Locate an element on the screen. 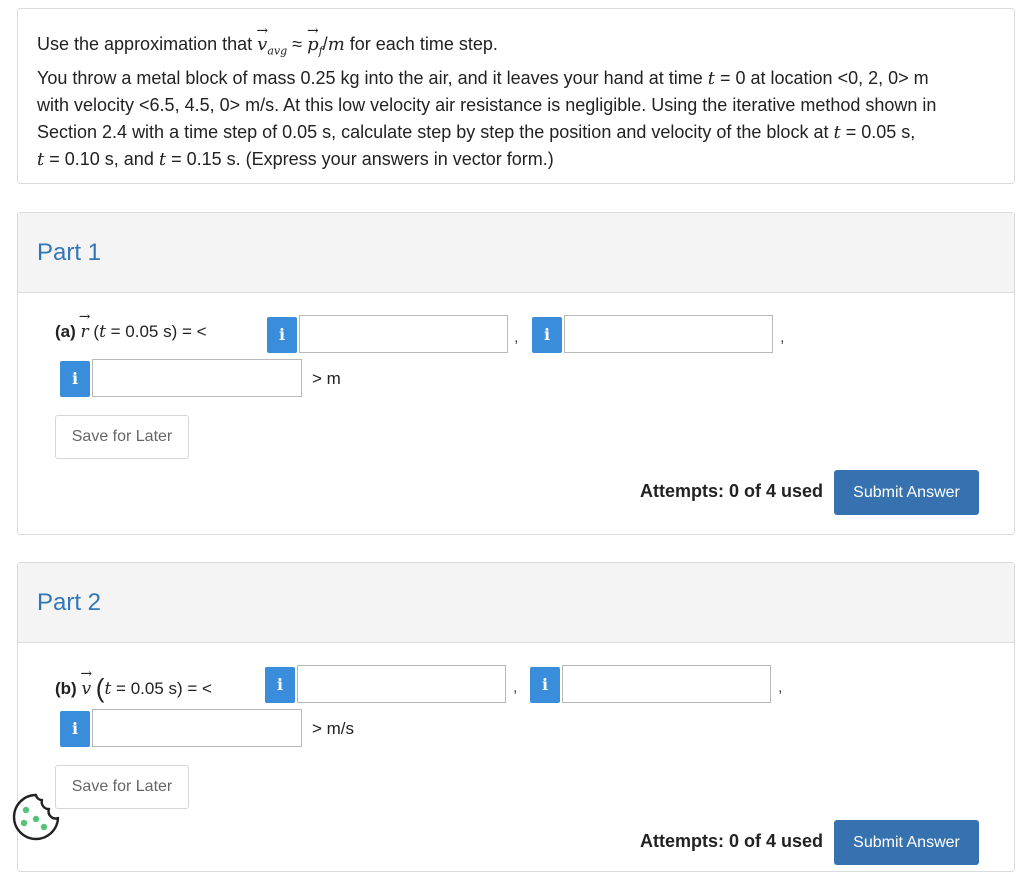 This screenshot has height=872, width=1024. question-text-line2-eq: = 0 at location <0, 2, 0> m is located at coordinates (824, 77).